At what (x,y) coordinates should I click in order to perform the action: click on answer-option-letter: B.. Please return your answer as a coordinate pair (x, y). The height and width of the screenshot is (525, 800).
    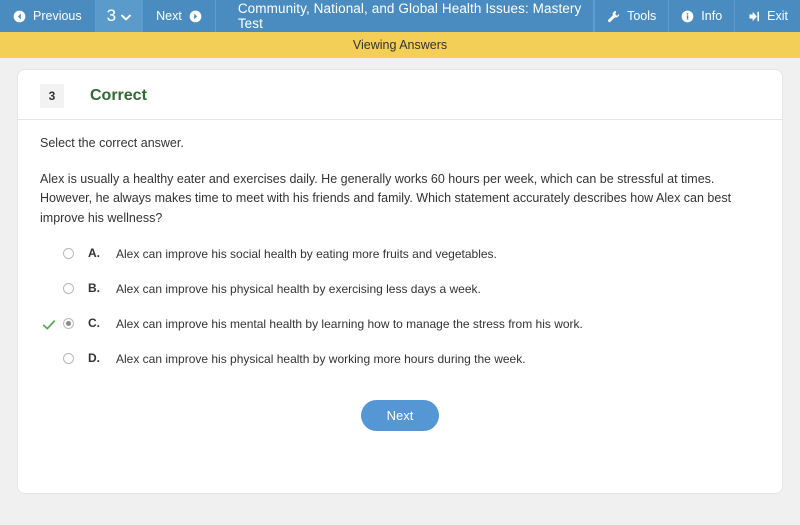
    Looking at the image, I should click on (94, 288).